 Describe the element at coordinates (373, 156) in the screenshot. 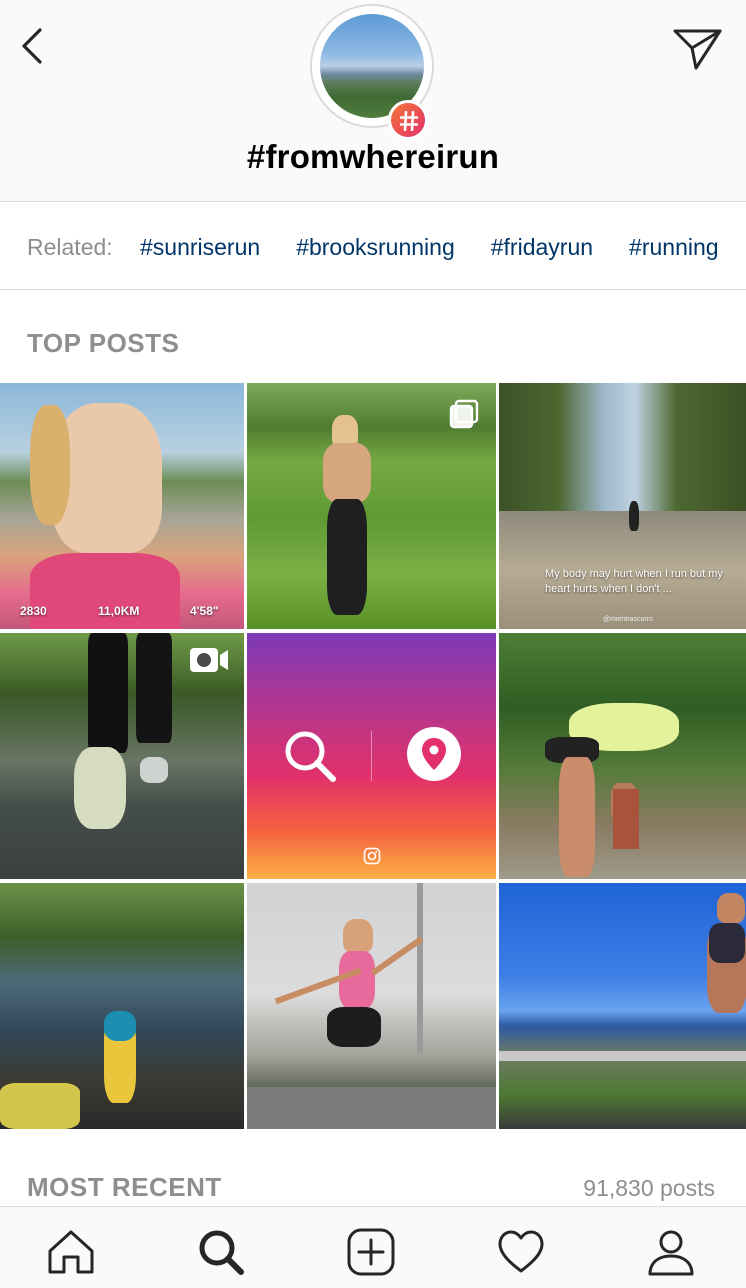

I see `hashtag-title: #fromwhereirun` at that location.